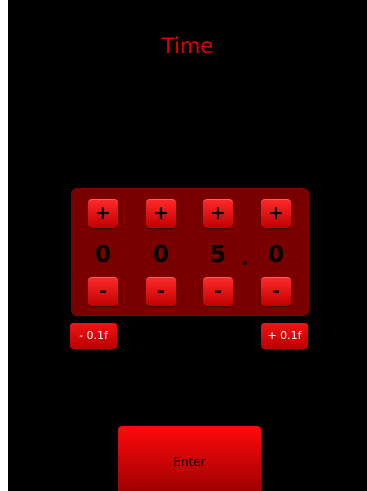 The width and height of the screenshot is (367, 491). I want to click on digit-4: 0, so click(275, 255).